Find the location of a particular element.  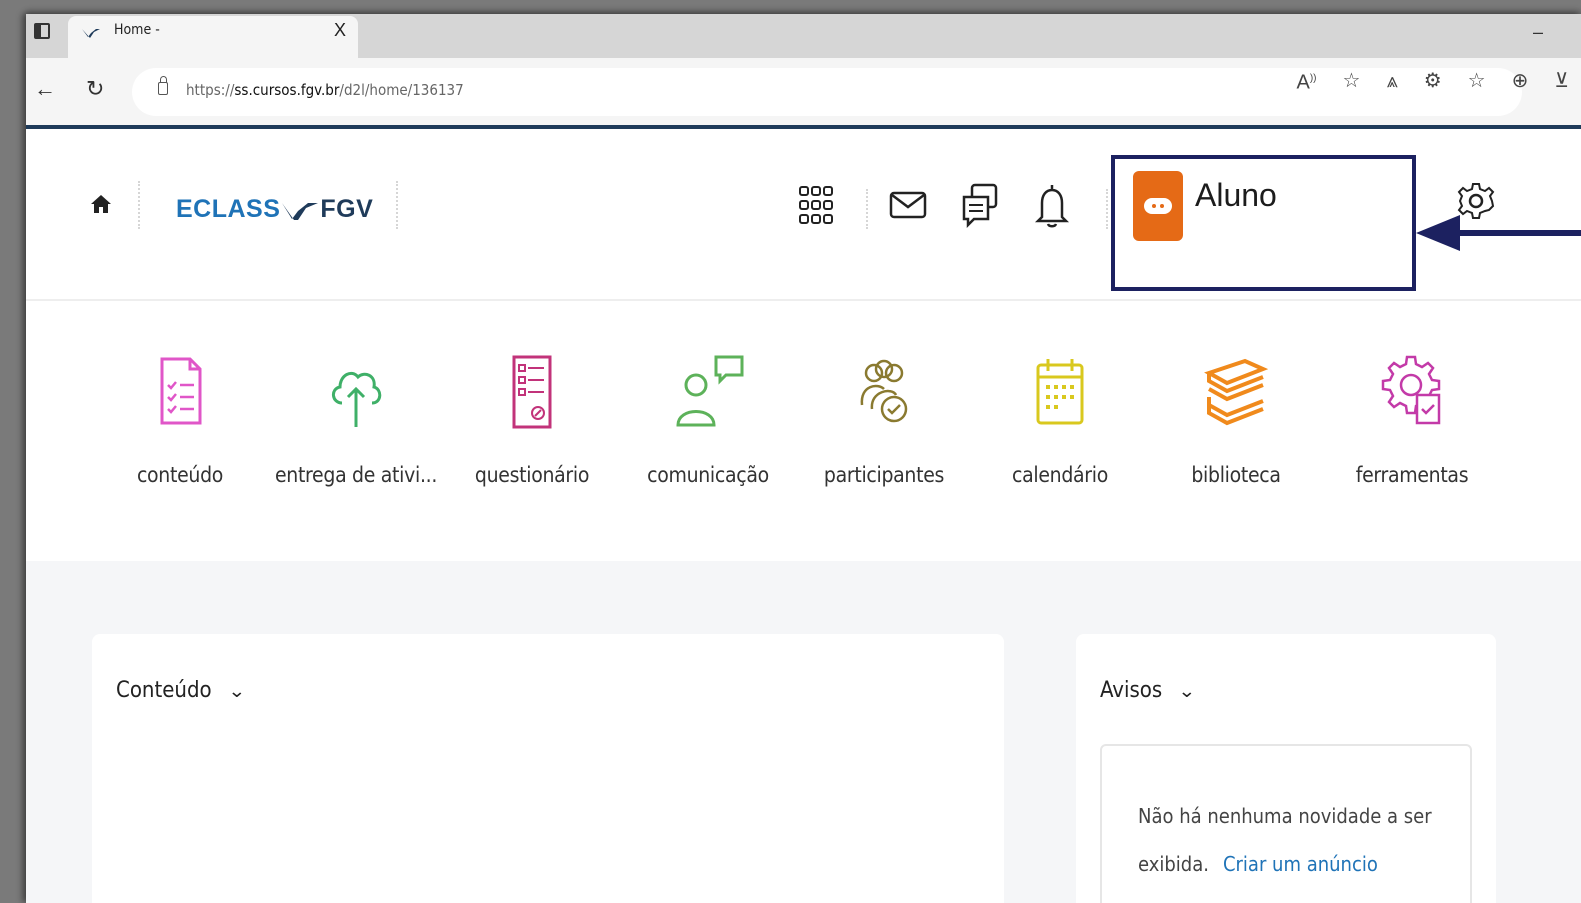

fgv-favicon-icon is located at coordinates (91, 33).